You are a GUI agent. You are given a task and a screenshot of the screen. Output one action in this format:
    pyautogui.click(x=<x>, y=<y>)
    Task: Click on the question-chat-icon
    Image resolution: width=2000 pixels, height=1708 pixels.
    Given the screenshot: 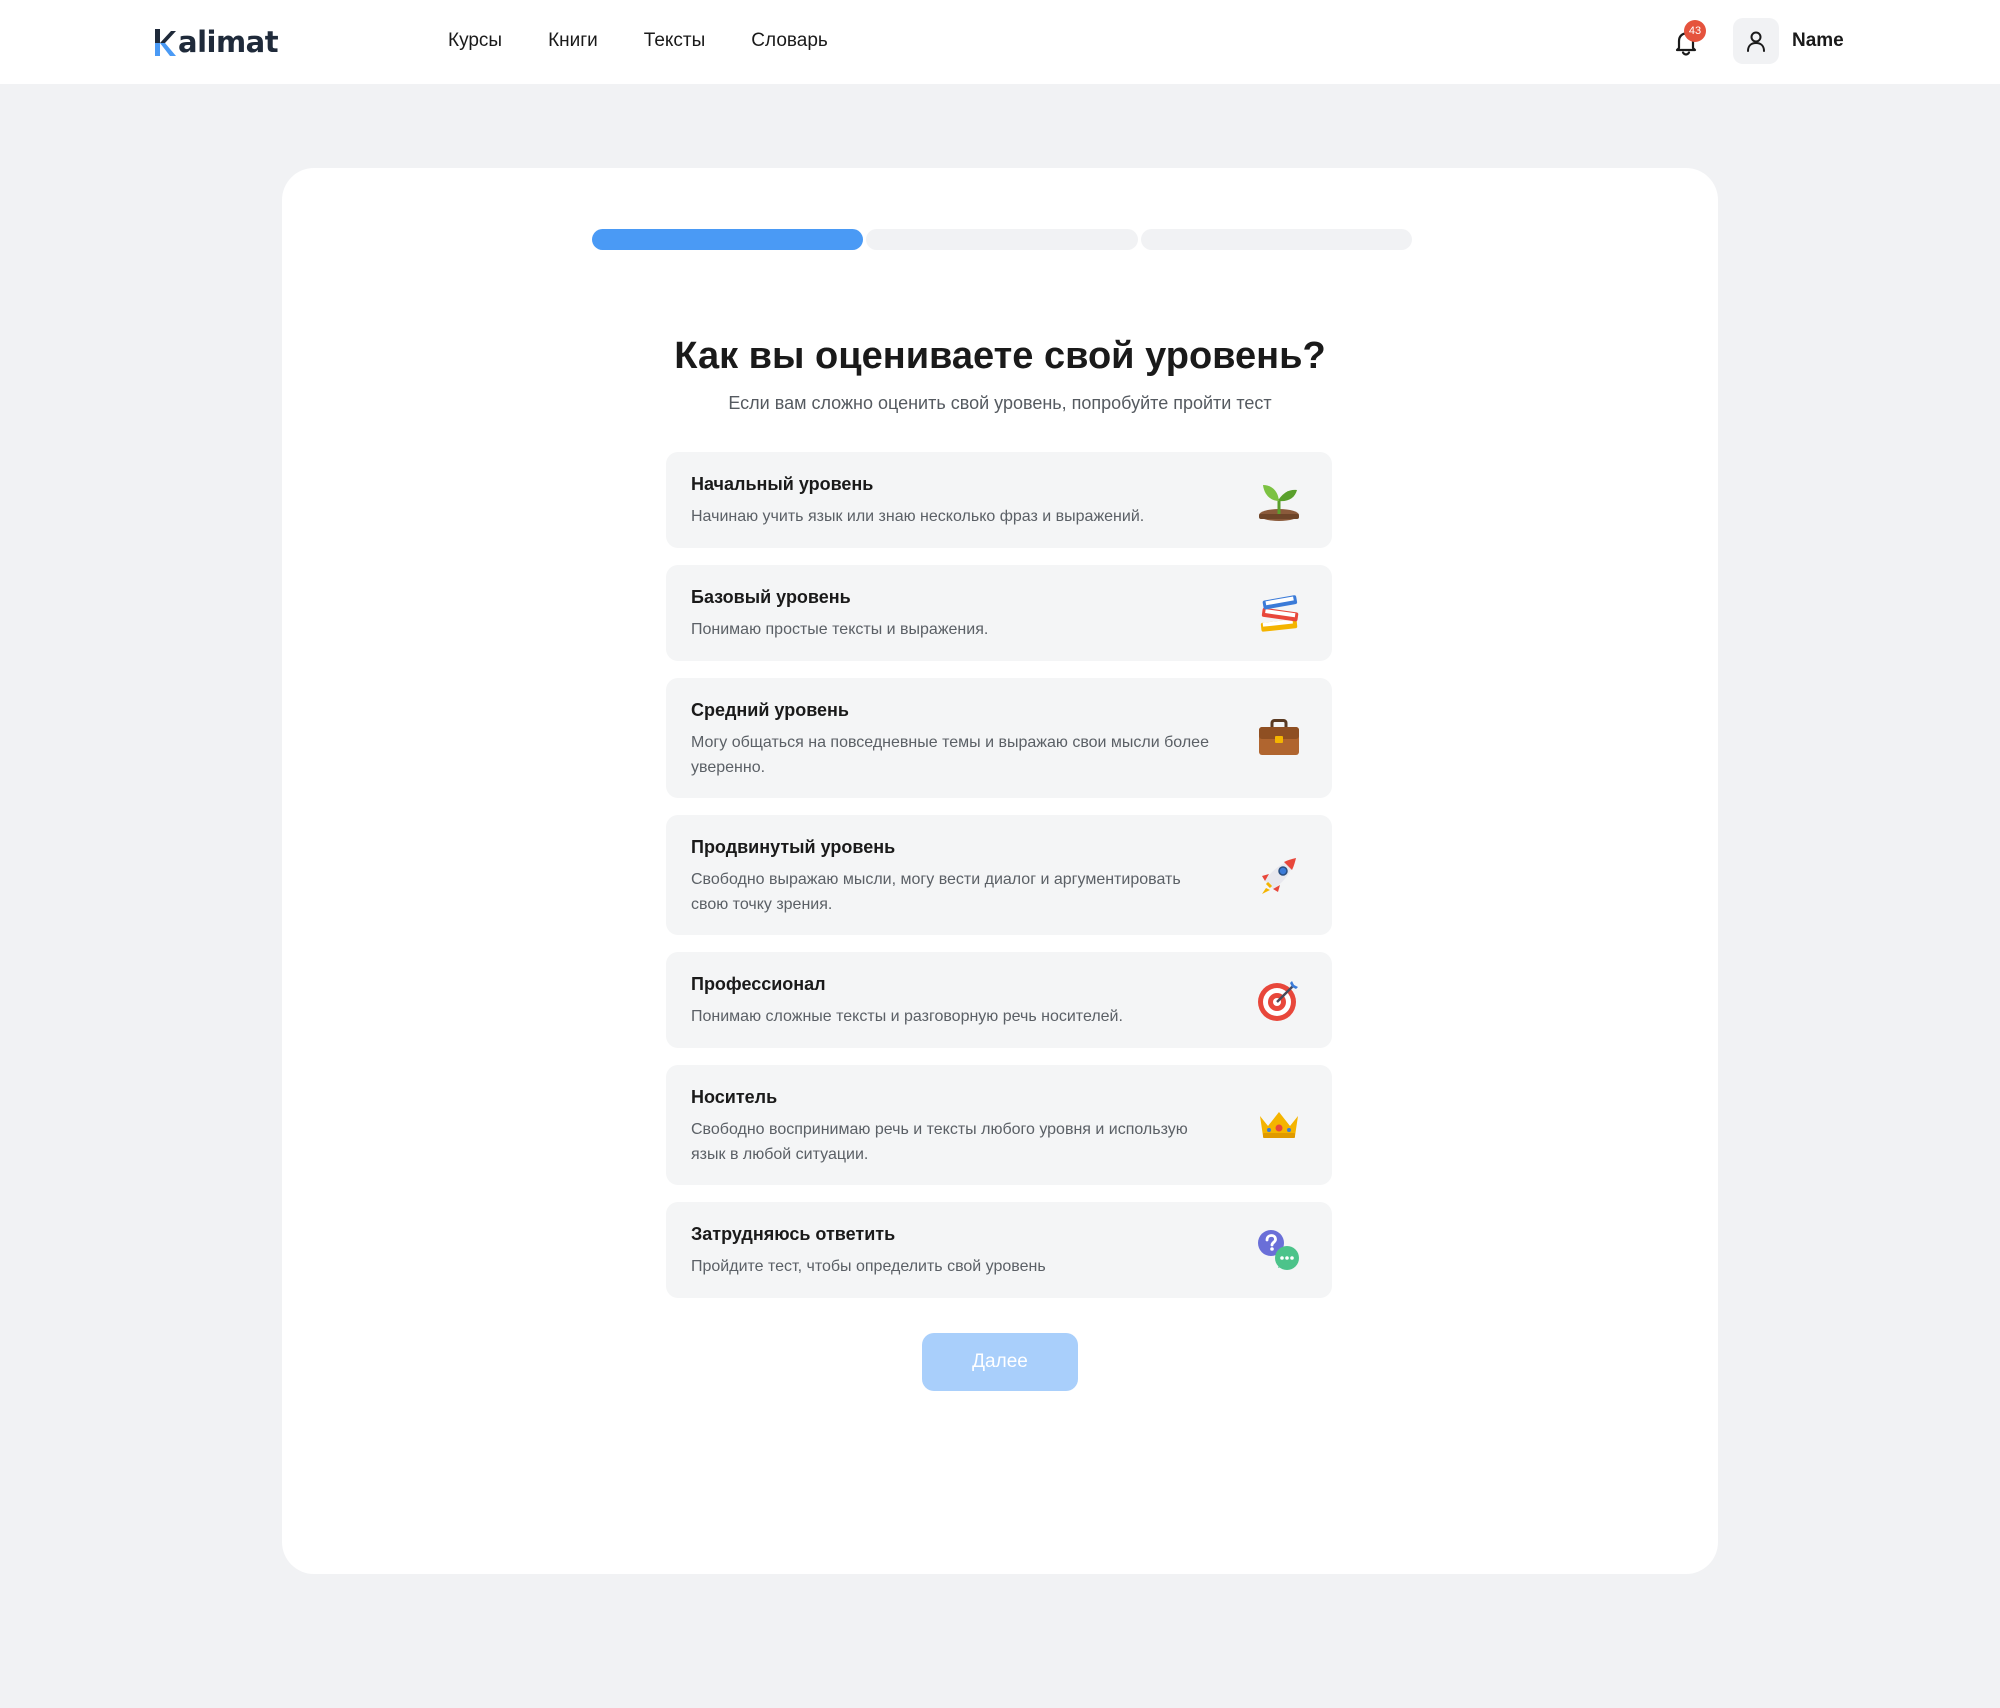 What is the action you would take?
    pyautogui.click(x=1279, y=1250)
    